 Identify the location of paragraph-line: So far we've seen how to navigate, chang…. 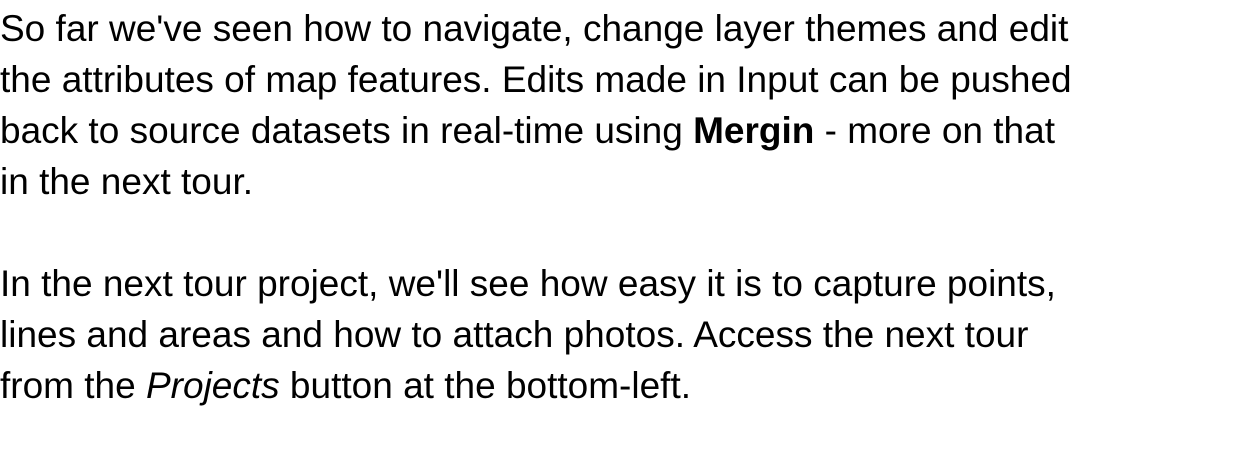
(534, 28).